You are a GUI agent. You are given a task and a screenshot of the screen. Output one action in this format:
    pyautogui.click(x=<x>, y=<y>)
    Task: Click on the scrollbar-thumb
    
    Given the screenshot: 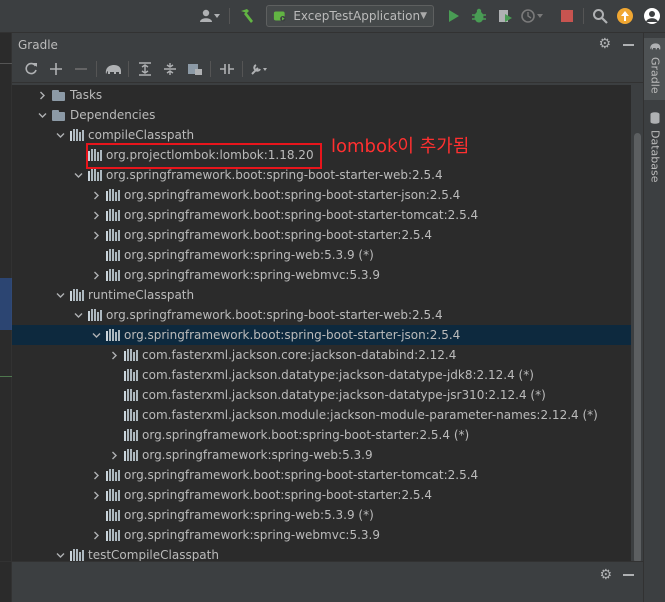 What is the action you would take?
    pyautogui.click(x=637, y=348)
    